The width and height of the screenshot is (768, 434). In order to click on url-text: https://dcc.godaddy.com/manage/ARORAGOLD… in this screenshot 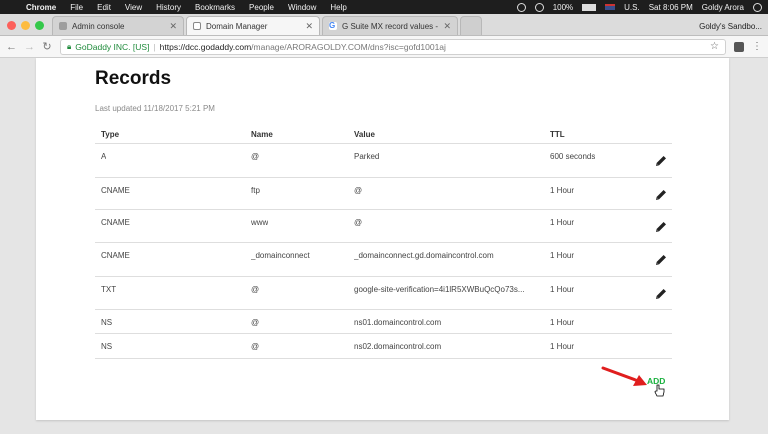, I will do `click(302, 46)`.